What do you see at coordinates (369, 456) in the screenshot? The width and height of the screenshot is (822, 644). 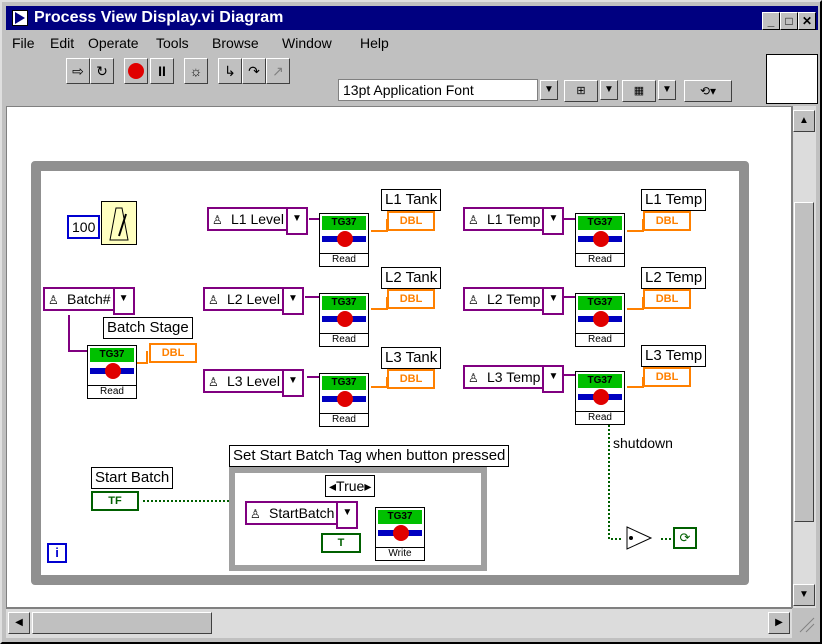 I see `case-comment-label: Set Start Batch Tag when button pressed` at bounding box center [369, 456].